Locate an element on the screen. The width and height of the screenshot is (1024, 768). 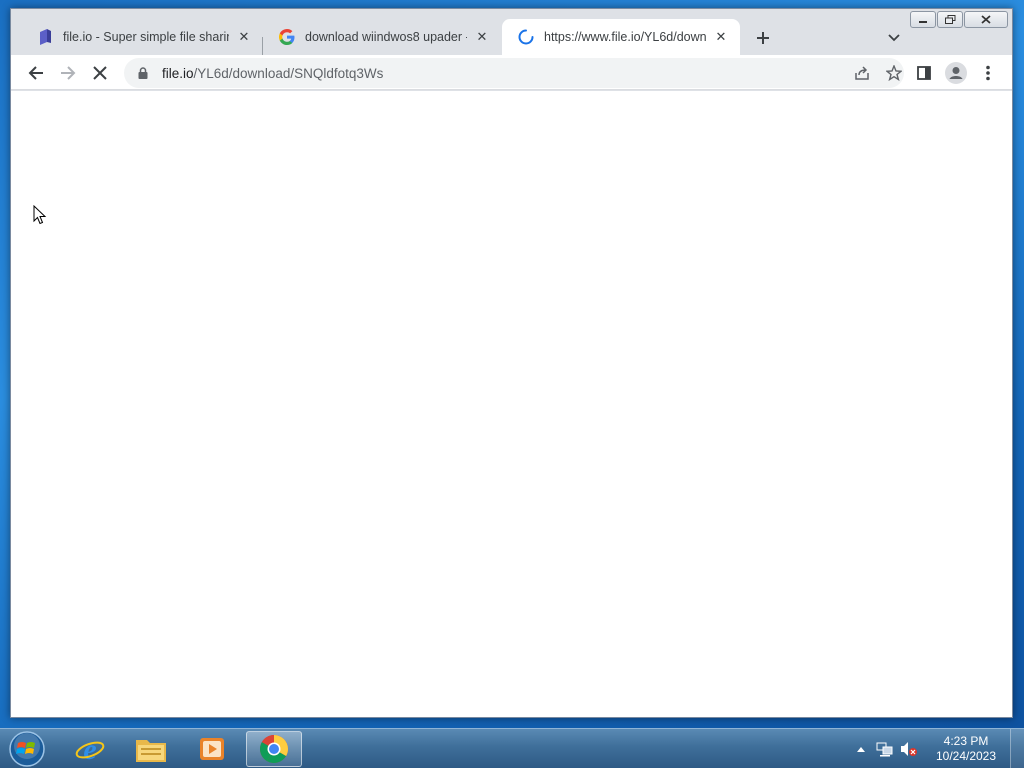
file-explorer-icon is located at coordinates (151, 751).